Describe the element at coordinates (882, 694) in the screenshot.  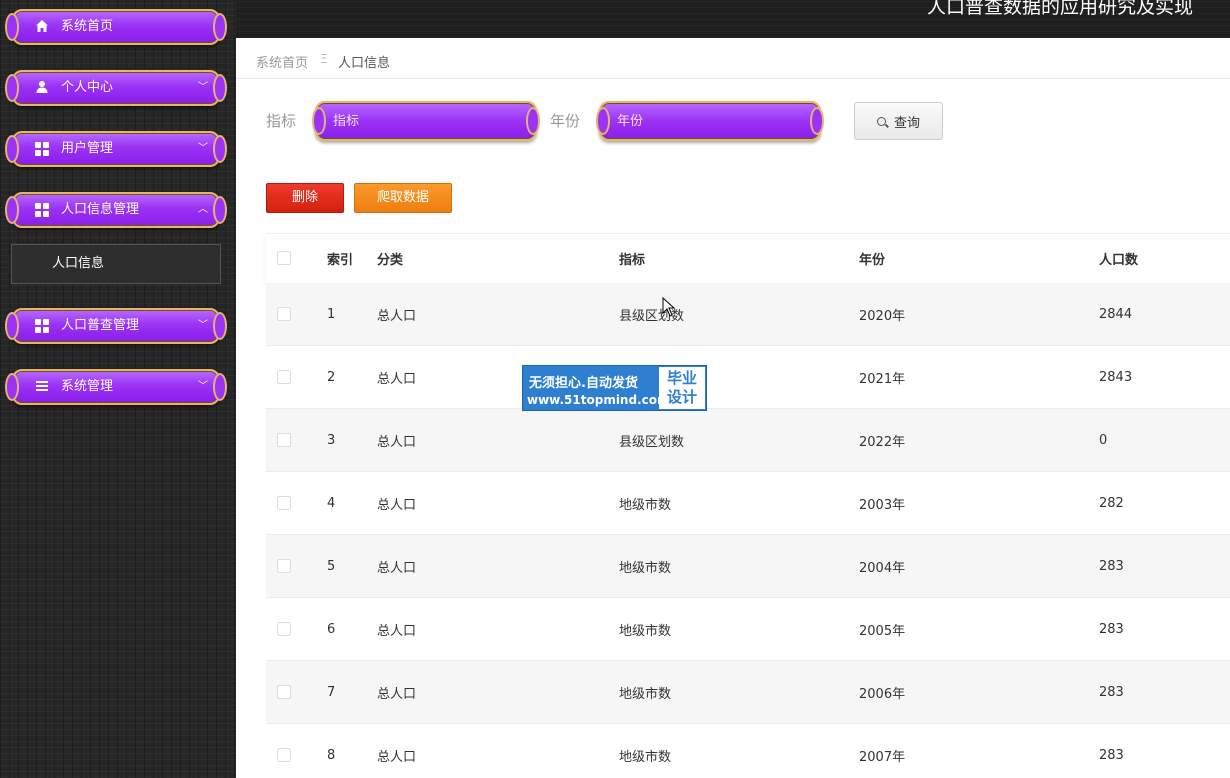
I see `cell-year: 2006年` at that location.